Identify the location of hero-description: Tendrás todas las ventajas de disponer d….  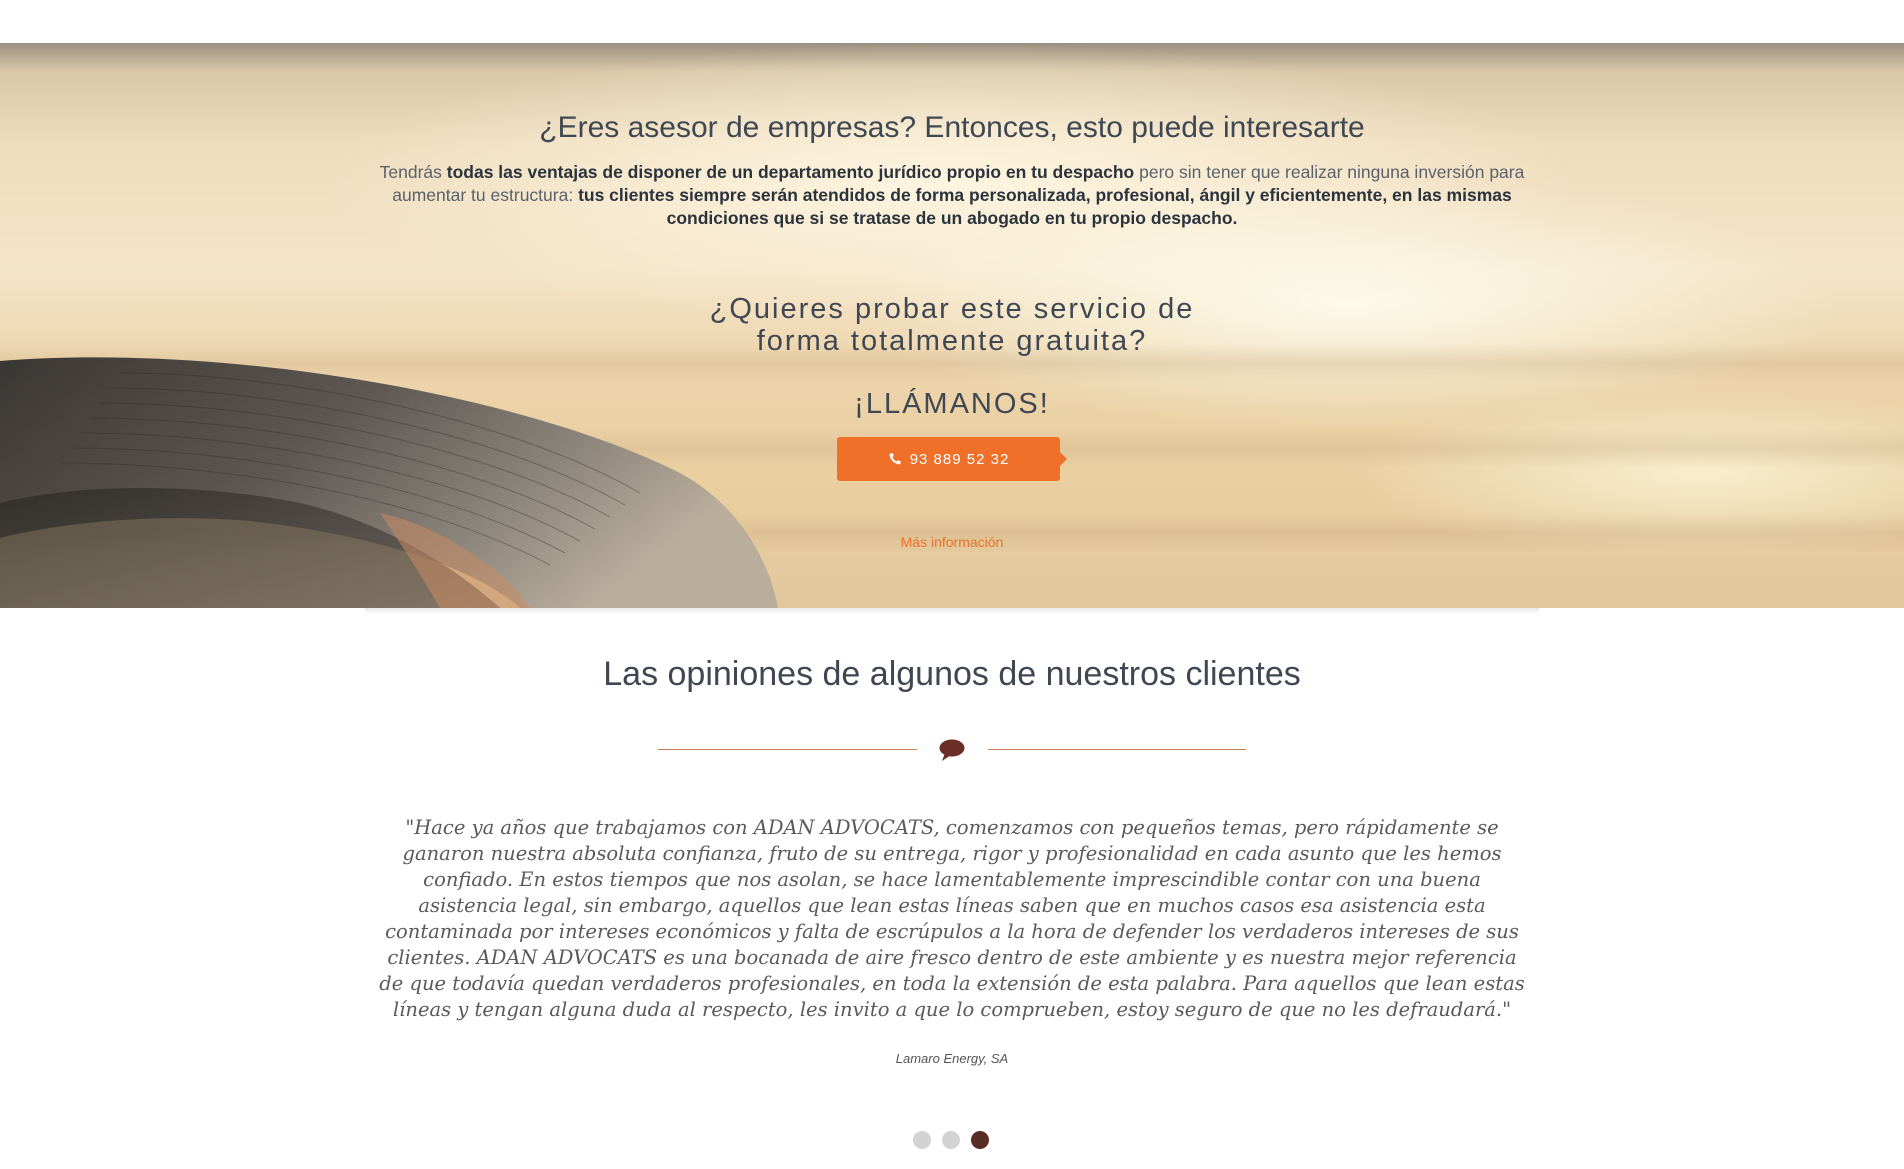
(952, 195).